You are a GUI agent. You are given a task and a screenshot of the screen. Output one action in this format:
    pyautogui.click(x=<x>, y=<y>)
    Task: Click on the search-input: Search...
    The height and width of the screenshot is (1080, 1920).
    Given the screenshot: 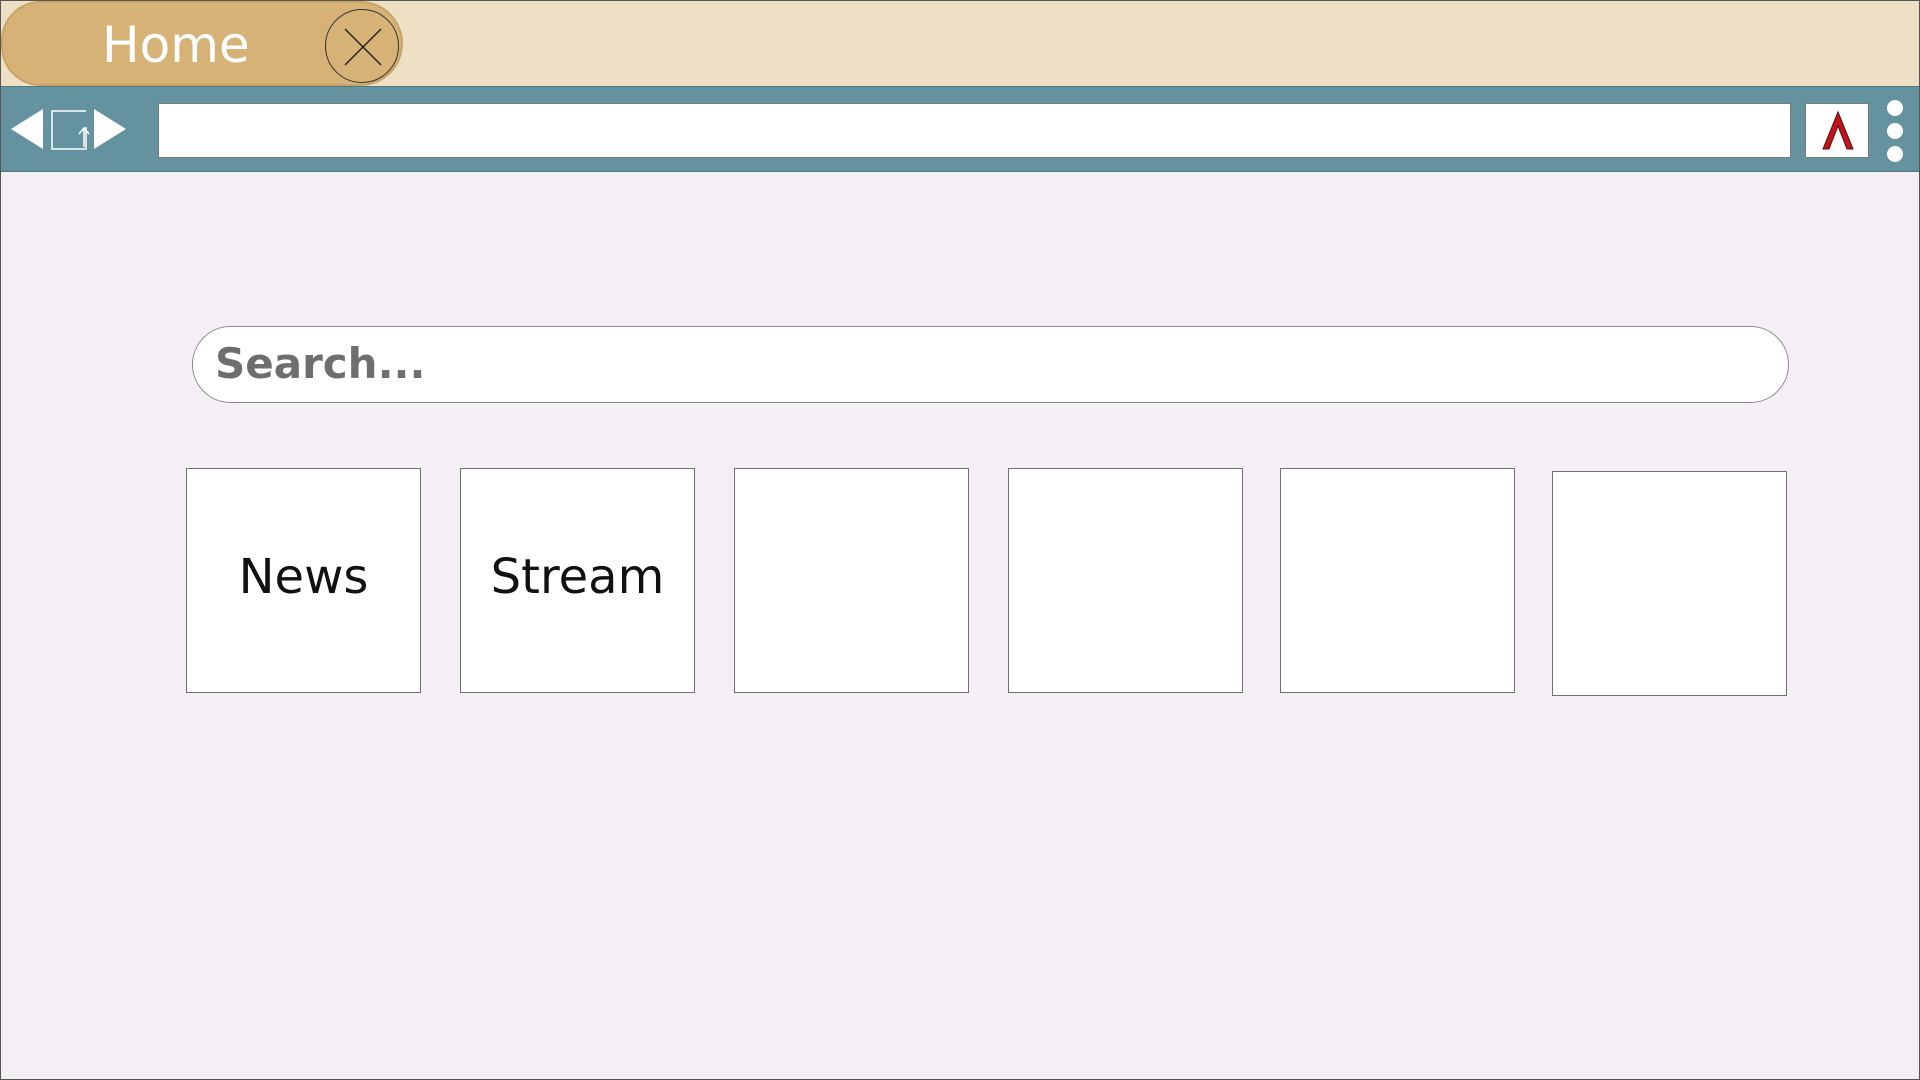 What is the action you would take?
    pyautogui.click(x=990, y=364)
    